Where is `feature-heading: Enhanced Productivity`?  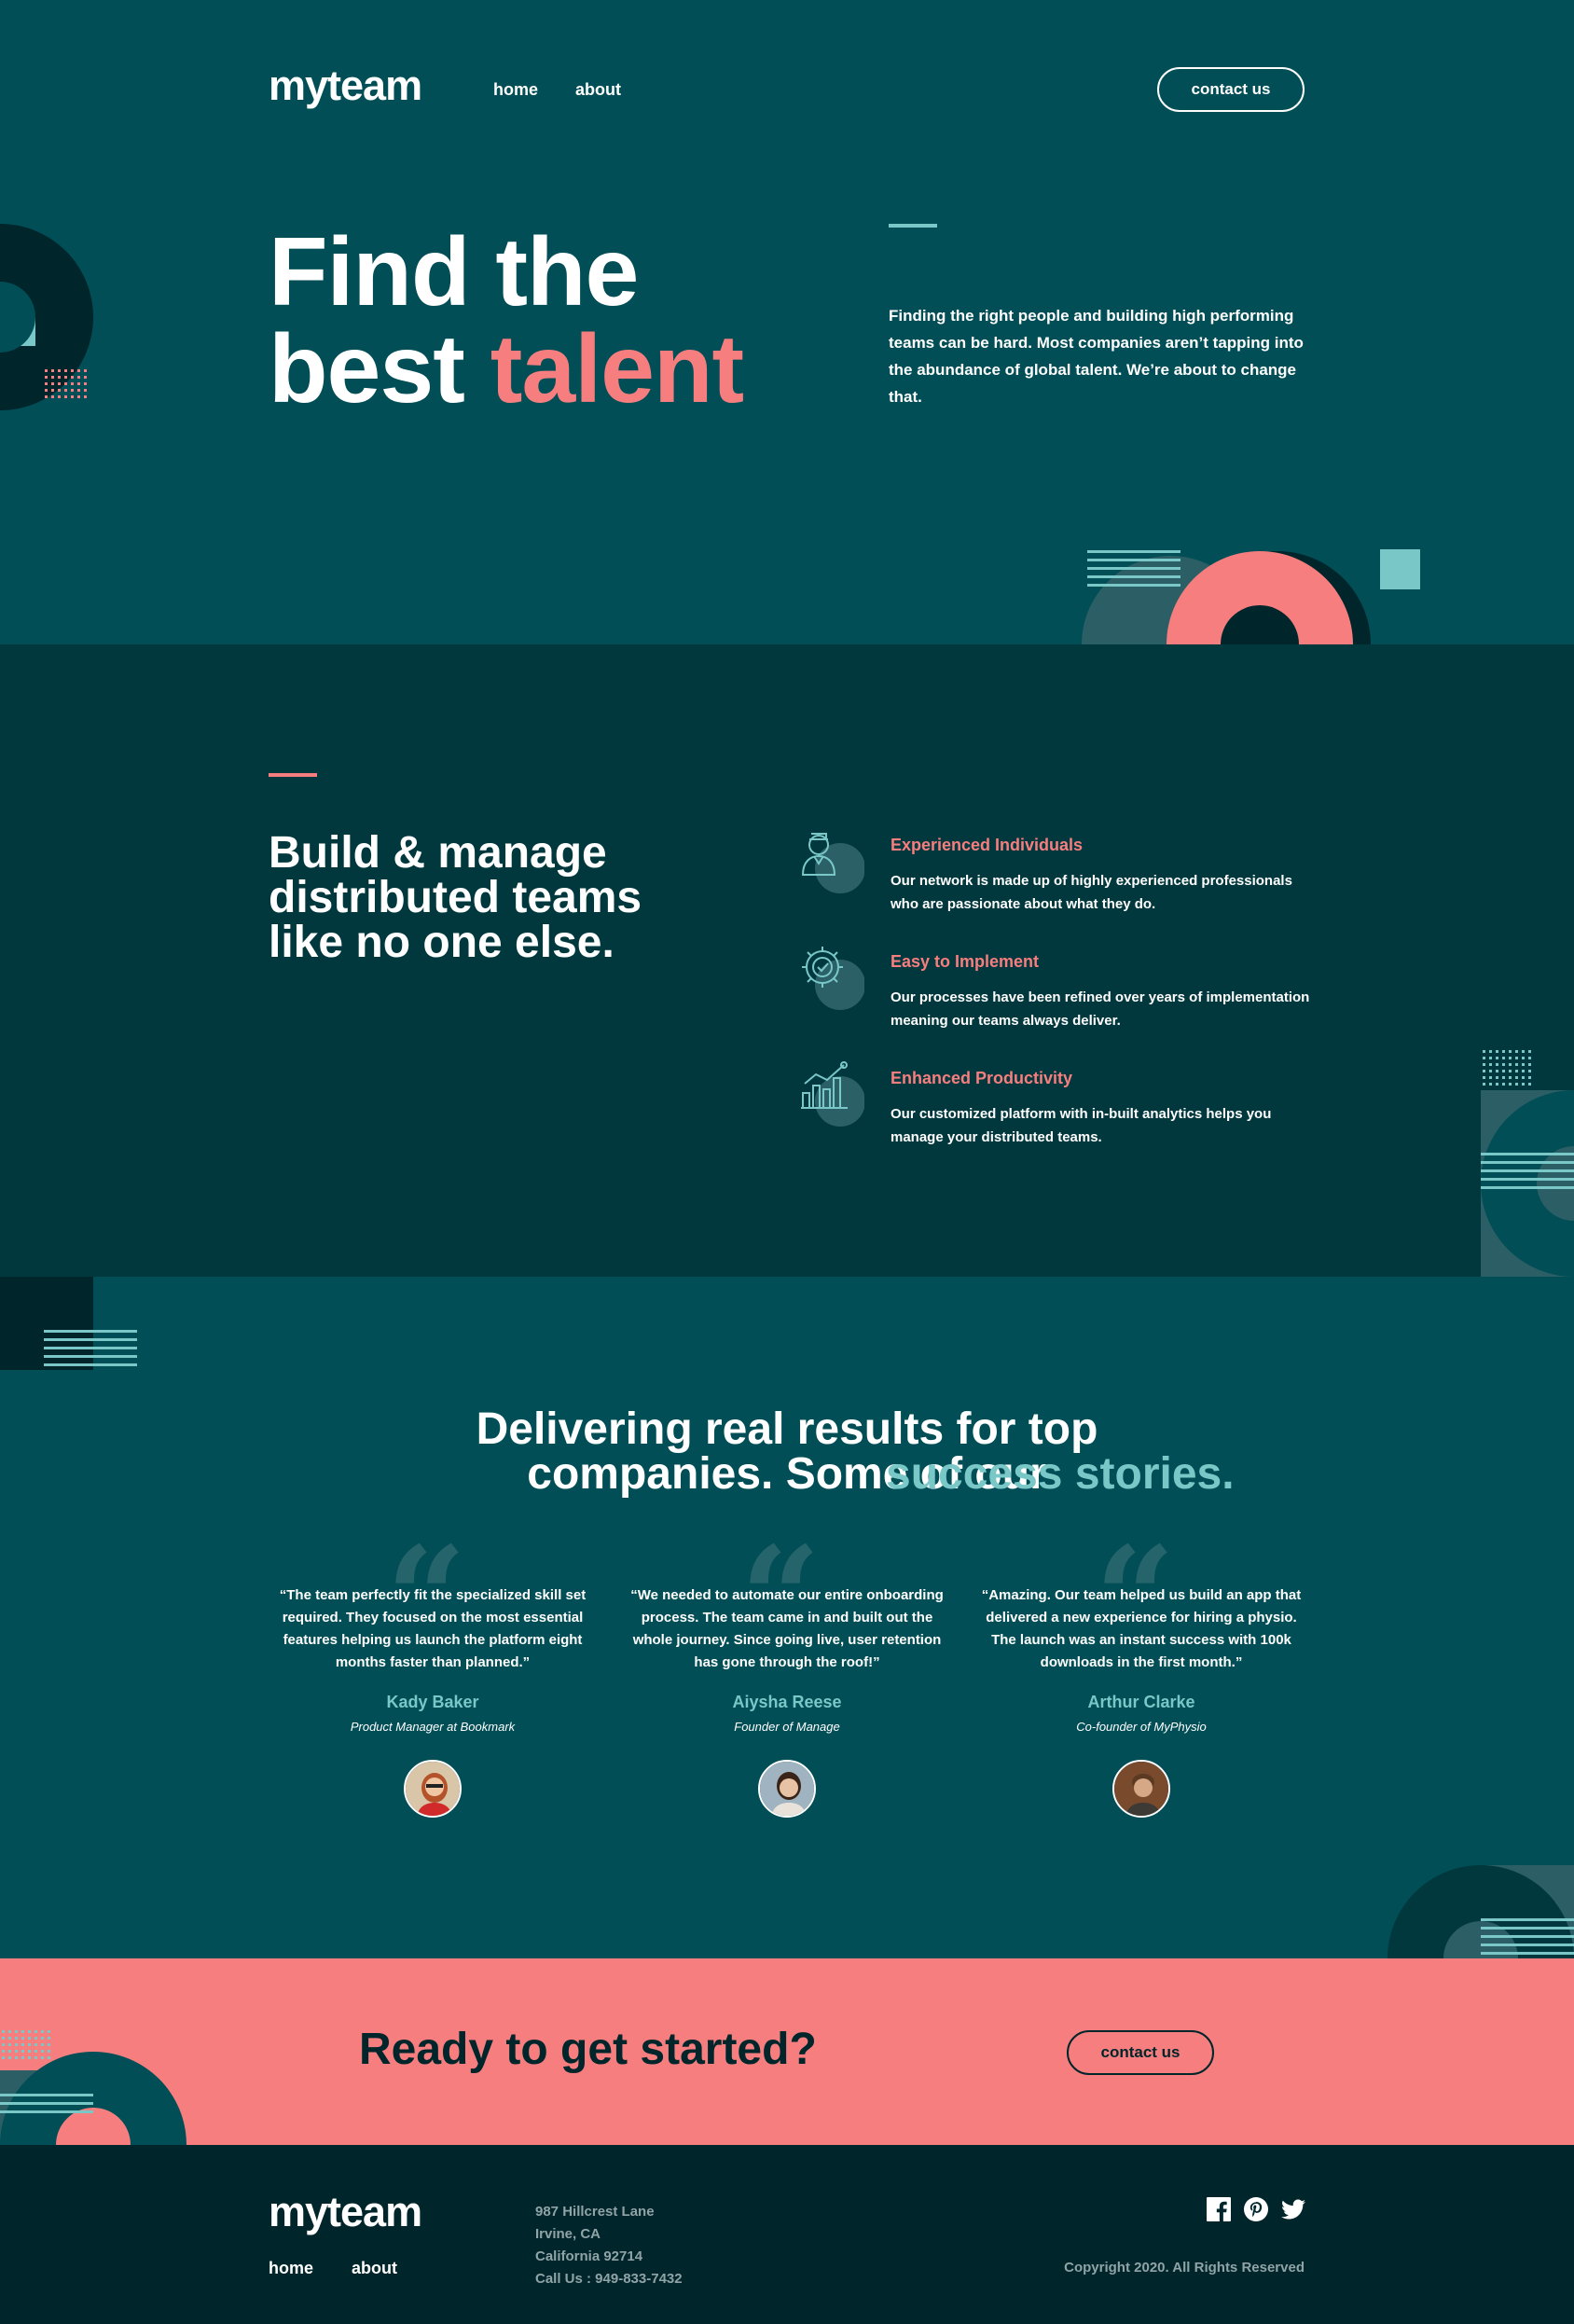 feature-heading: Enhanced Productivity is located at coordinates (982, 1078).